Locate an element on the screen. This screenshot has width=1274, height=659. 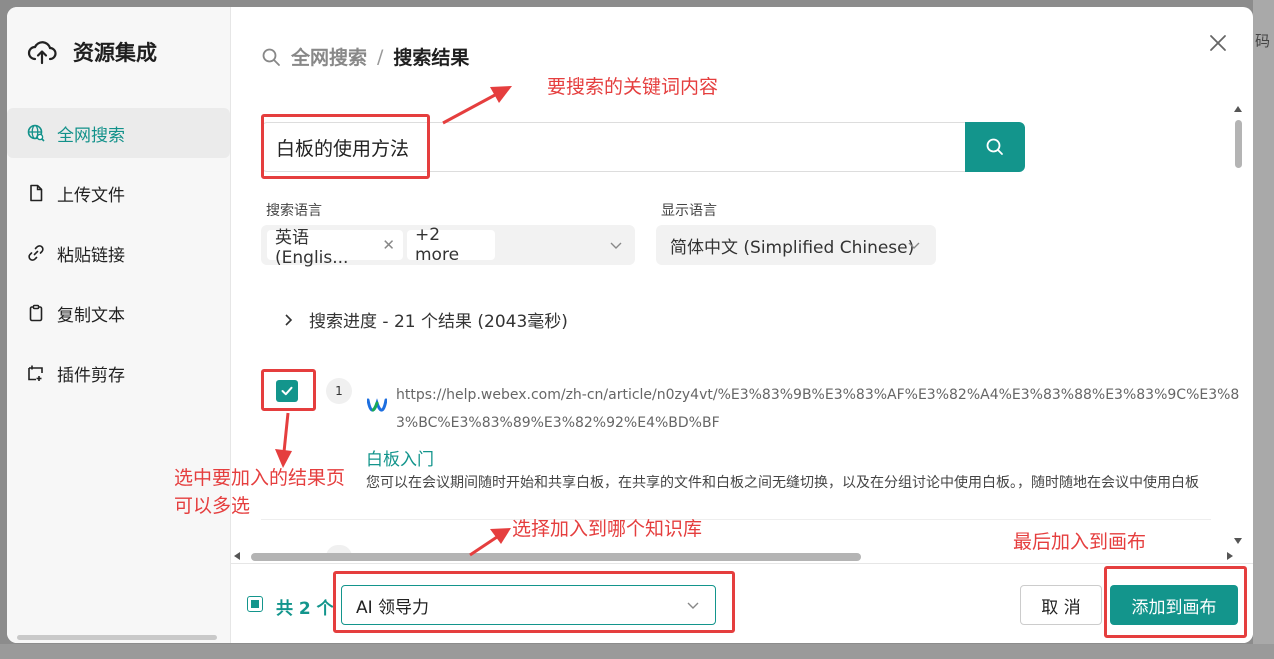
sidebar-item-copy-text: 复制文本 is located at coordinates (118, 313).